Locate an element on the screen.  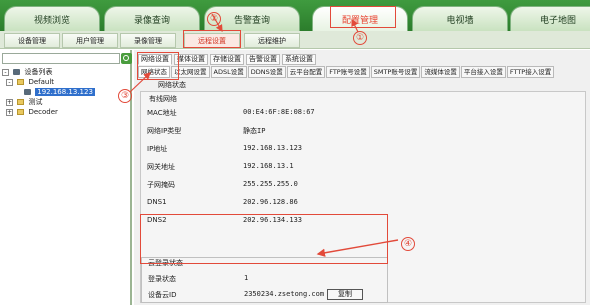
annotation-badge-1: ① is located at coordinates (360, 38).